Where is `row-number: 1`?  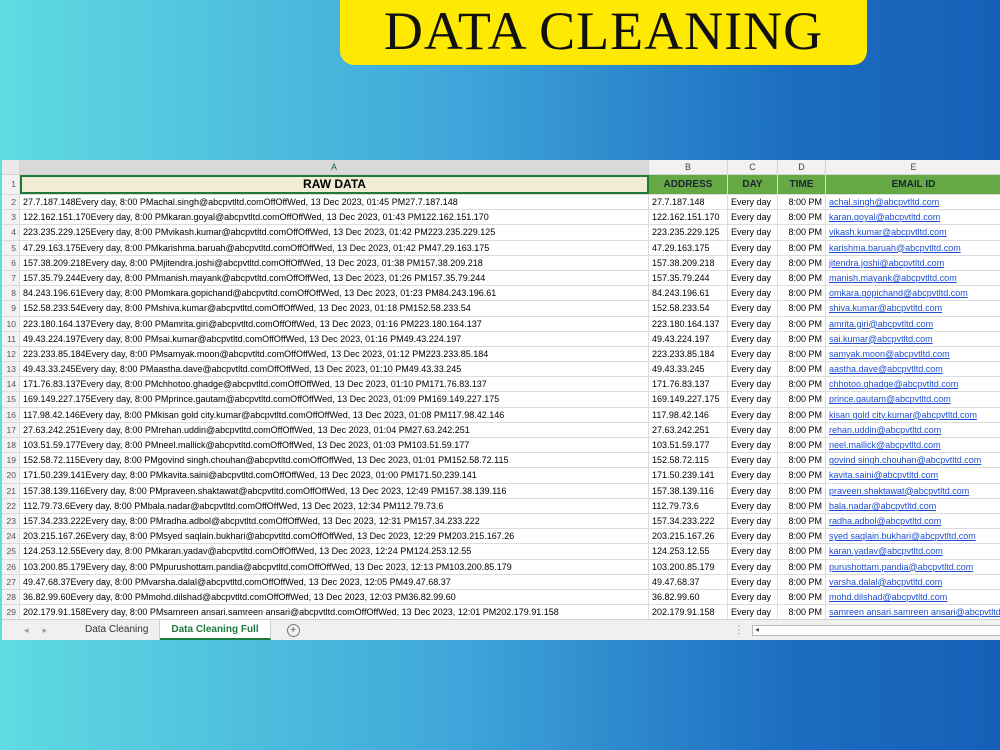 row-number: 1 is located at coordinates (11, 184).